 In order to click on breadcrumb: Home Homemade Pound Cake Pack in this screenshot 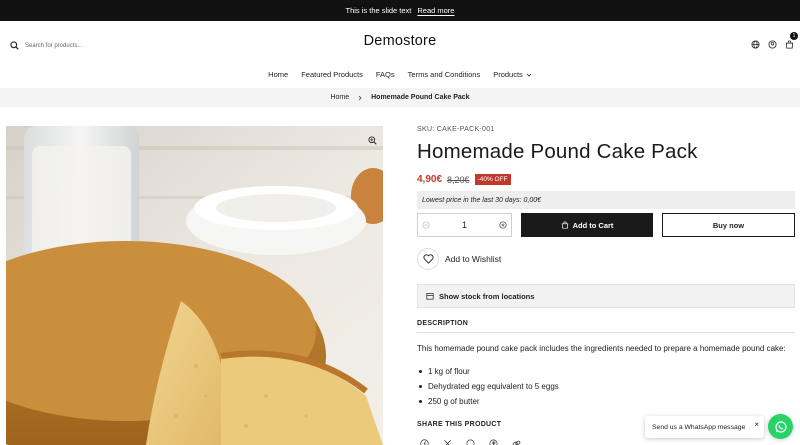, I will do `click(400, 97)`.